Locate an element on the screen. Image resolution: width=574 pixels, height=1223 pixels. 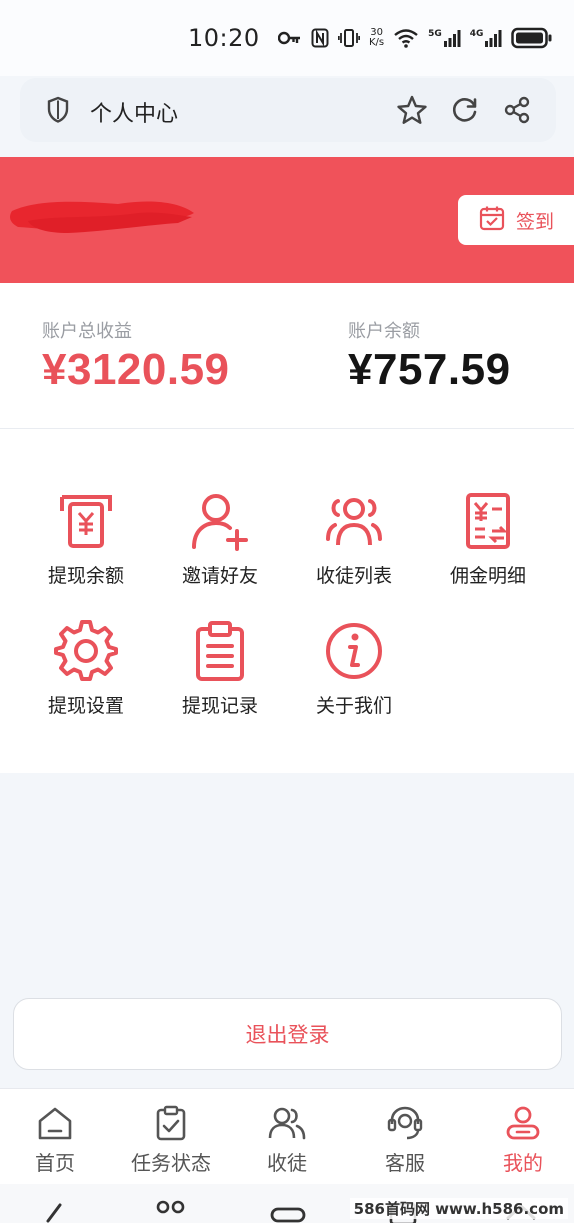
balance-card: 账户总收益 ¥3120.59 账户余额 ¥757.59 is located at coordinates (287, 356).